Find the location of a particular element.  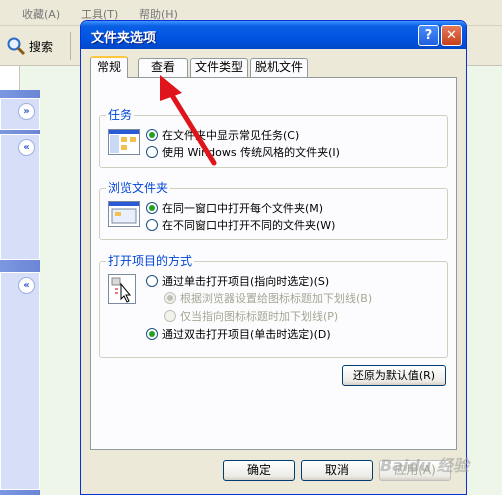

task-panel-1: » is located at coordinates (20, 114).